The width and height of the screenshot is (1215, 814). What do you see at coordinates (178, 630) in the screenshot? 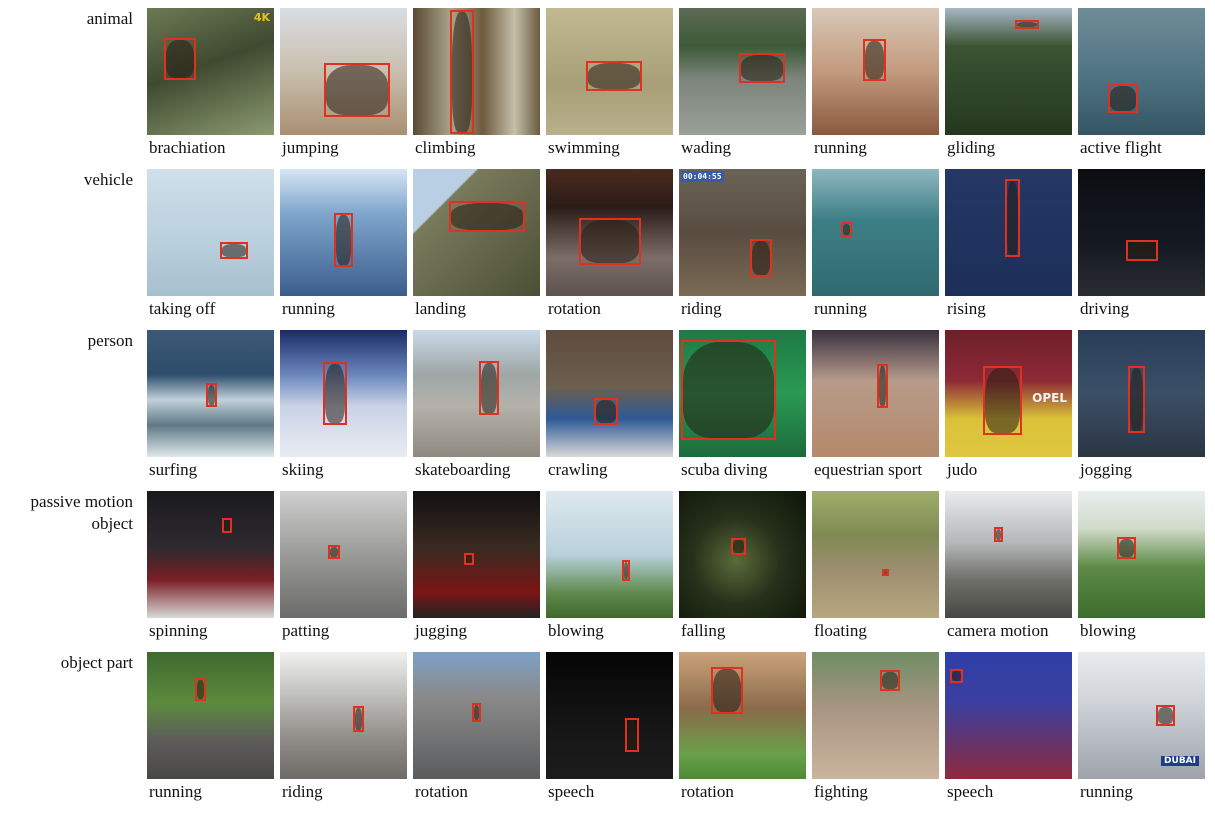
I see `action-caption: spinning` at bounding box center [178, 630].